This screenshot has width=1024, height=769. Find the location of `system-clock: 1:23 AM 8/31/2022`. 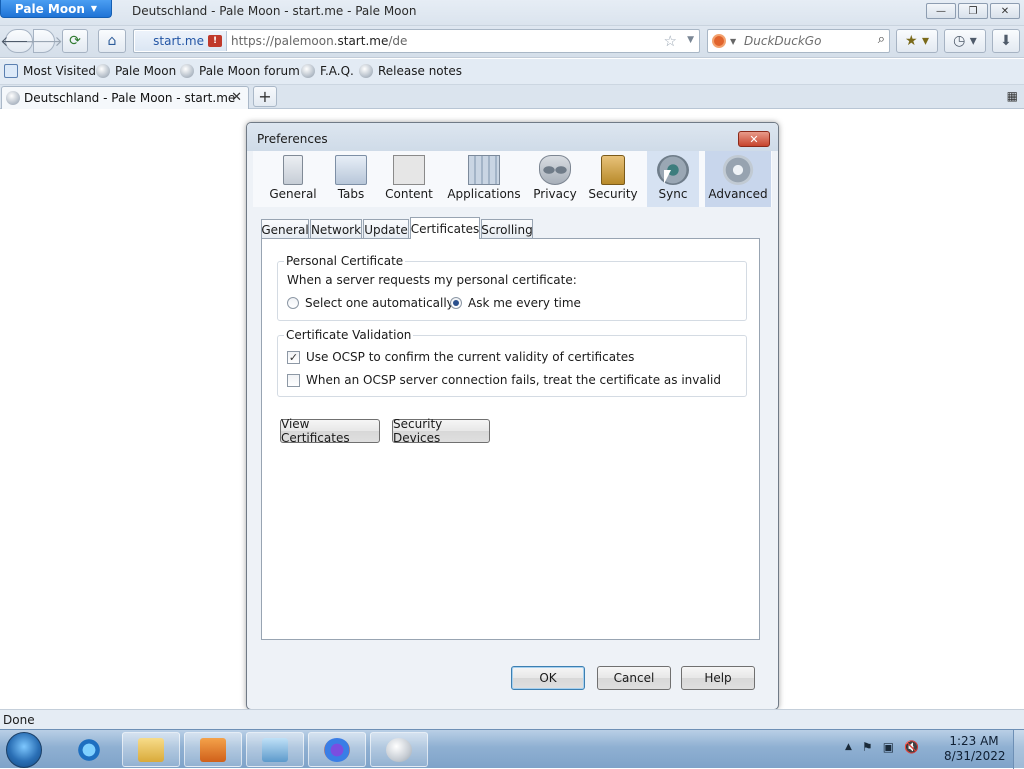

system-clock: 1:23 AM 8/31/2022 is located at coordinates (975, 749).